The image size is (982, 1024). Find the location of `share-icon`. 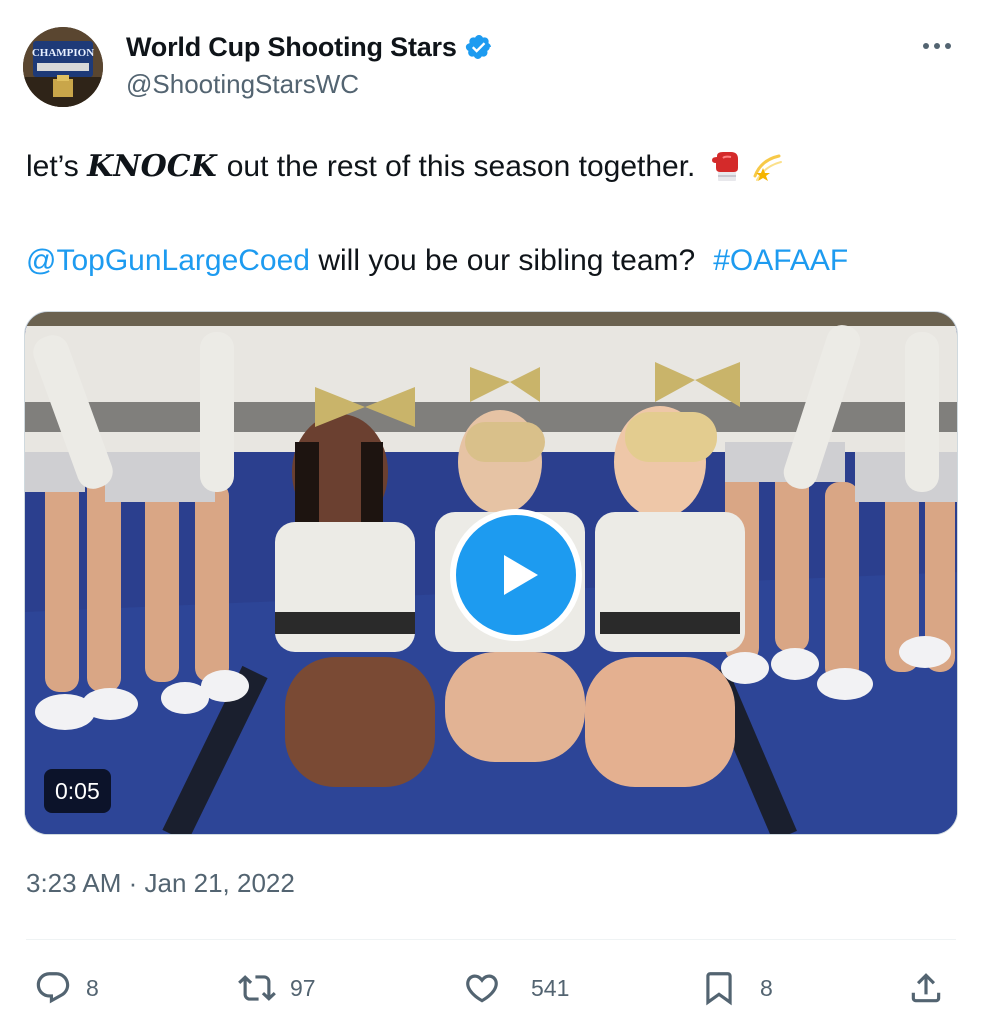

share-icon is located at coordinates (926, 988).